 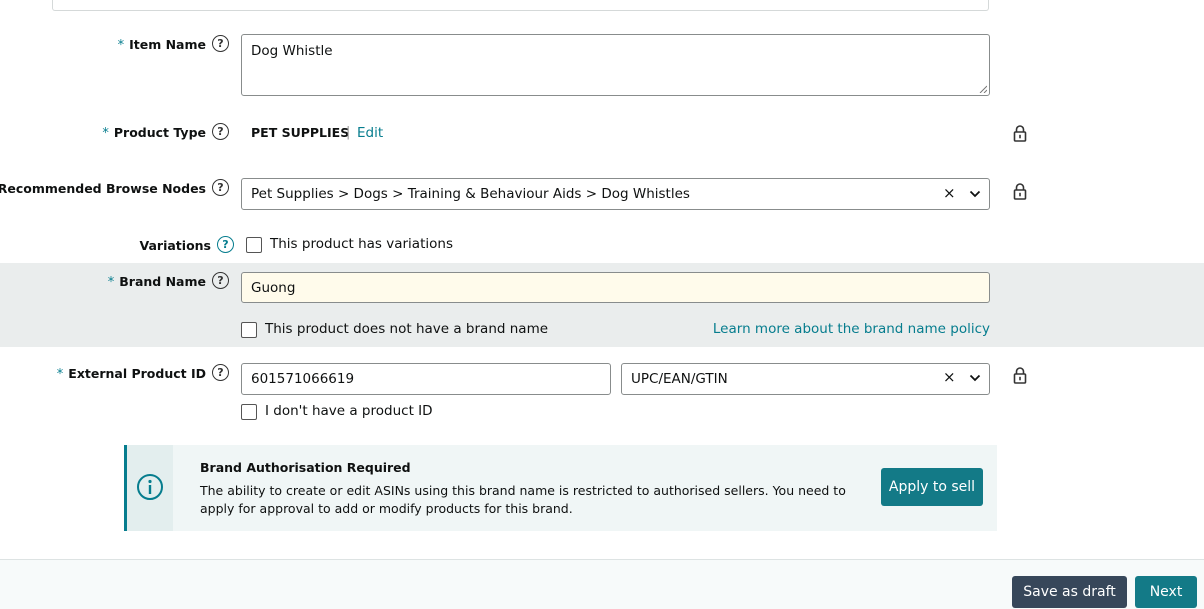 I want to click on external-id-input: 601571066619, so click(x=426, y=379).